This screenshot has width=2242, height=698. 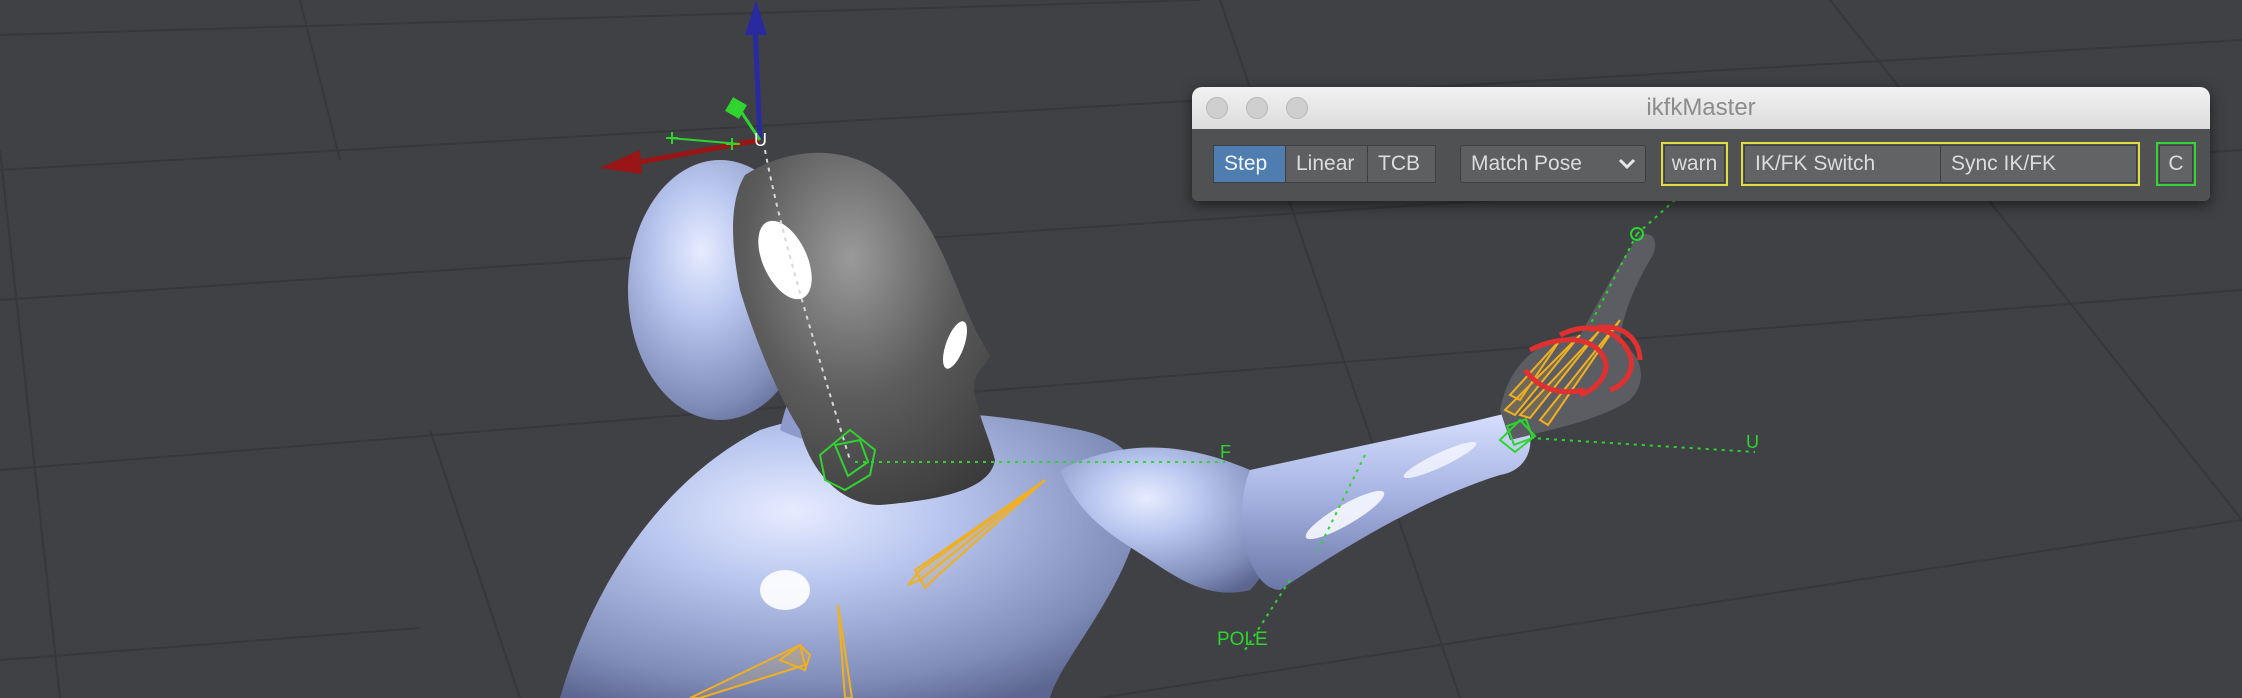 I want to click on match-mode-value: Match Pose, so click(x=1526, y=163).